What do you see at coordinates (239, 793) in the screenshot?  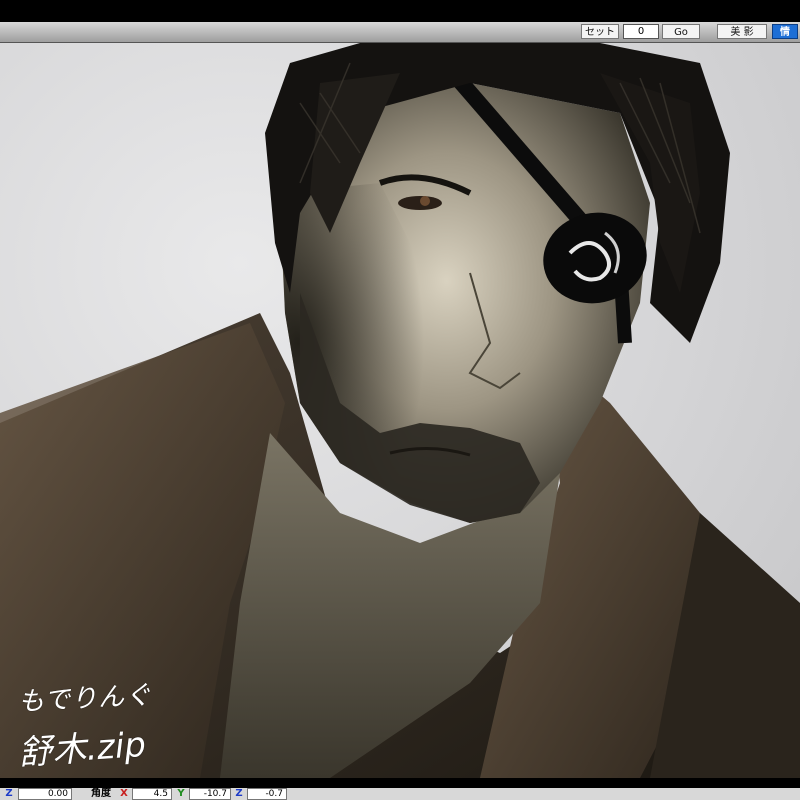 I see `z2-label: Z` at bounding box center [239, 793].